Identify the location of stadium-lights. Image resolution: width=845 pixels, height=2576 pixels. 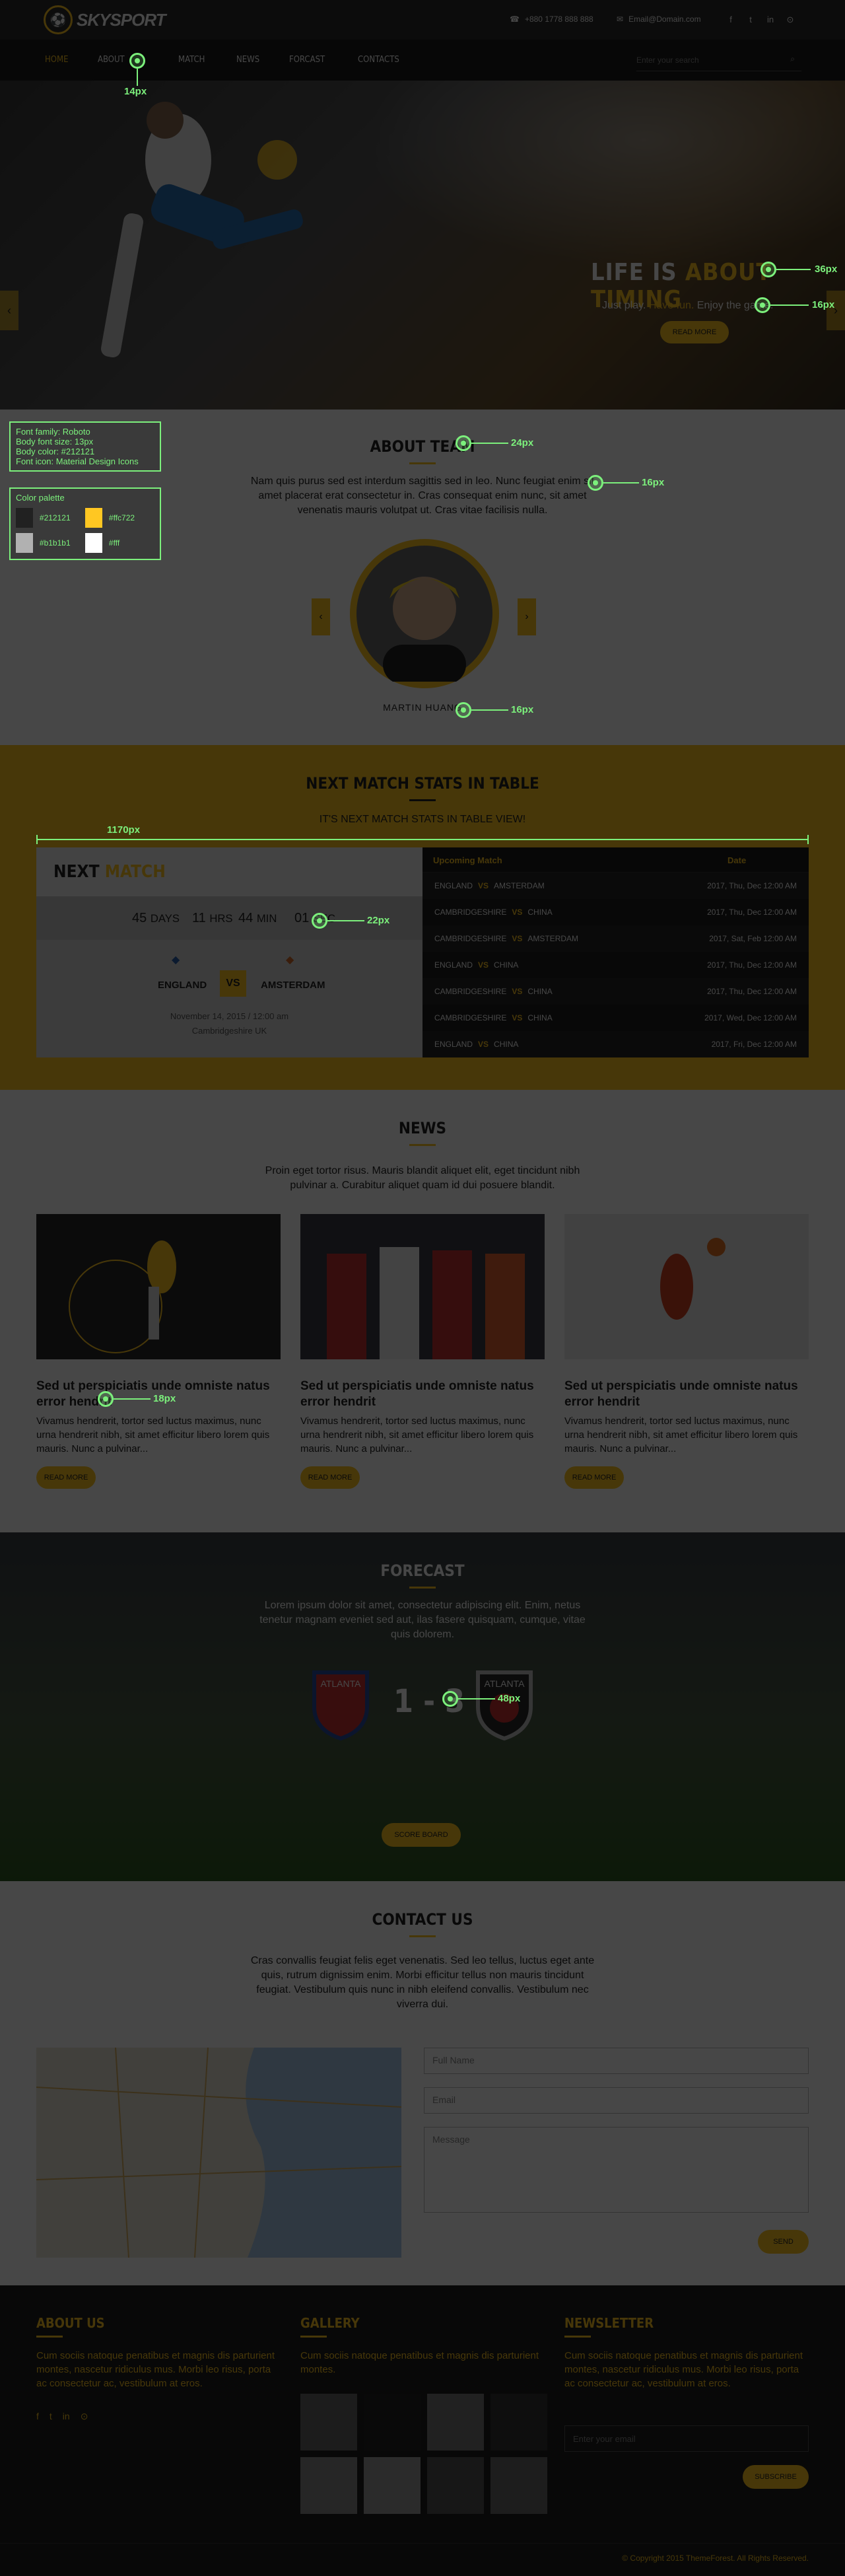
(594, 180).